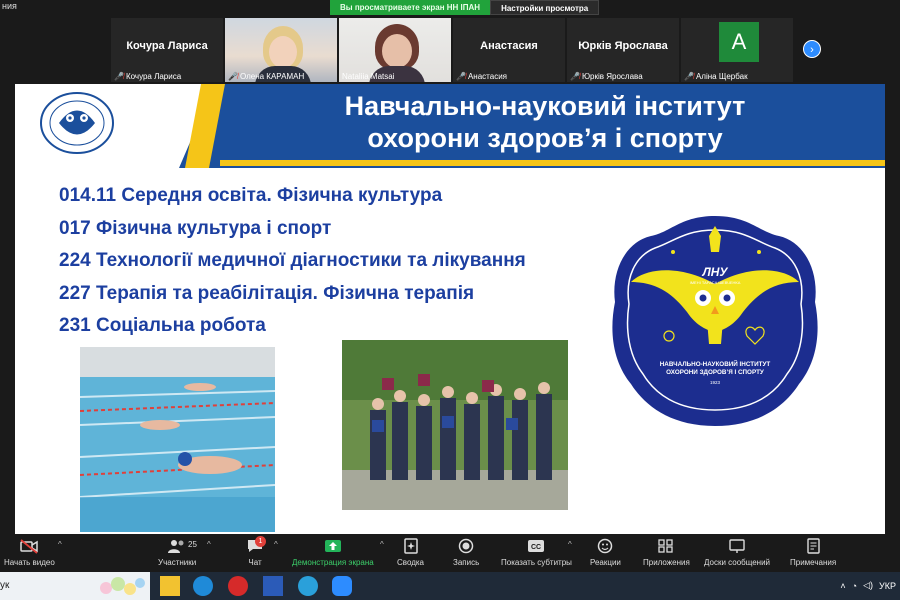 The width and height of the screenshot is (900, 600). Describe the element at coordinates (509, 46) in the screenshot. I see `participant-display-name: Анастасия` at that location.